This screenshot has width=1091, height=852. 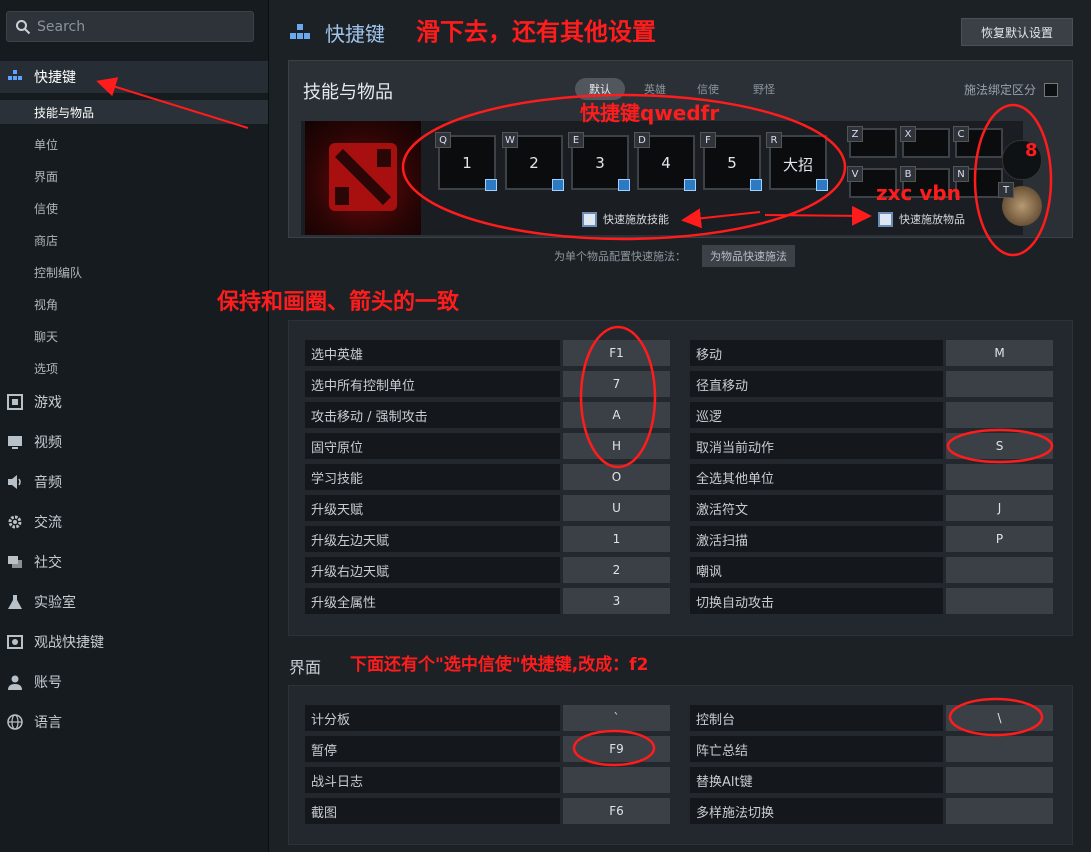 What do you see at coordinates (134, 402) in the screenshot?
I see `sidebar-item-game: 游戏` at bounding box center [134, 402].